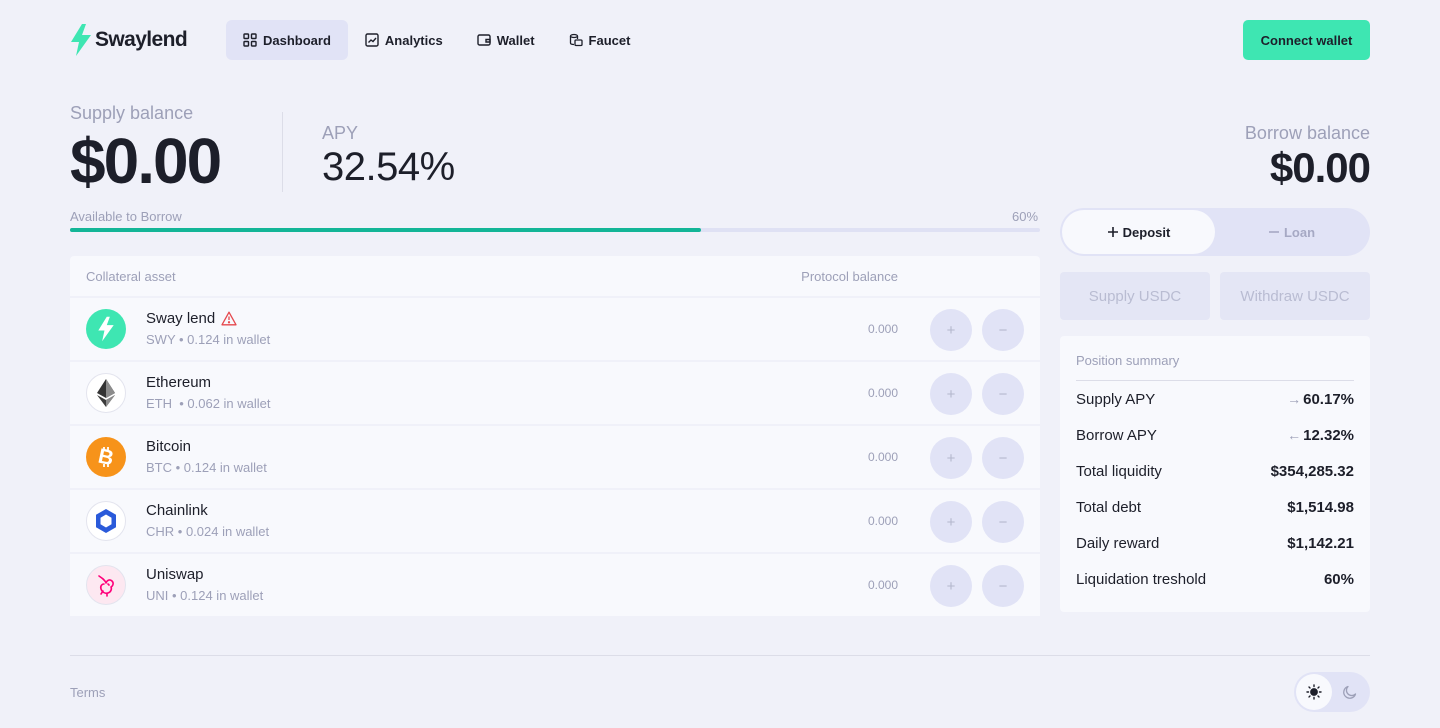  I want to click on summary-row-total-debt: Total debt $1,514.98, so click(1215, 507).